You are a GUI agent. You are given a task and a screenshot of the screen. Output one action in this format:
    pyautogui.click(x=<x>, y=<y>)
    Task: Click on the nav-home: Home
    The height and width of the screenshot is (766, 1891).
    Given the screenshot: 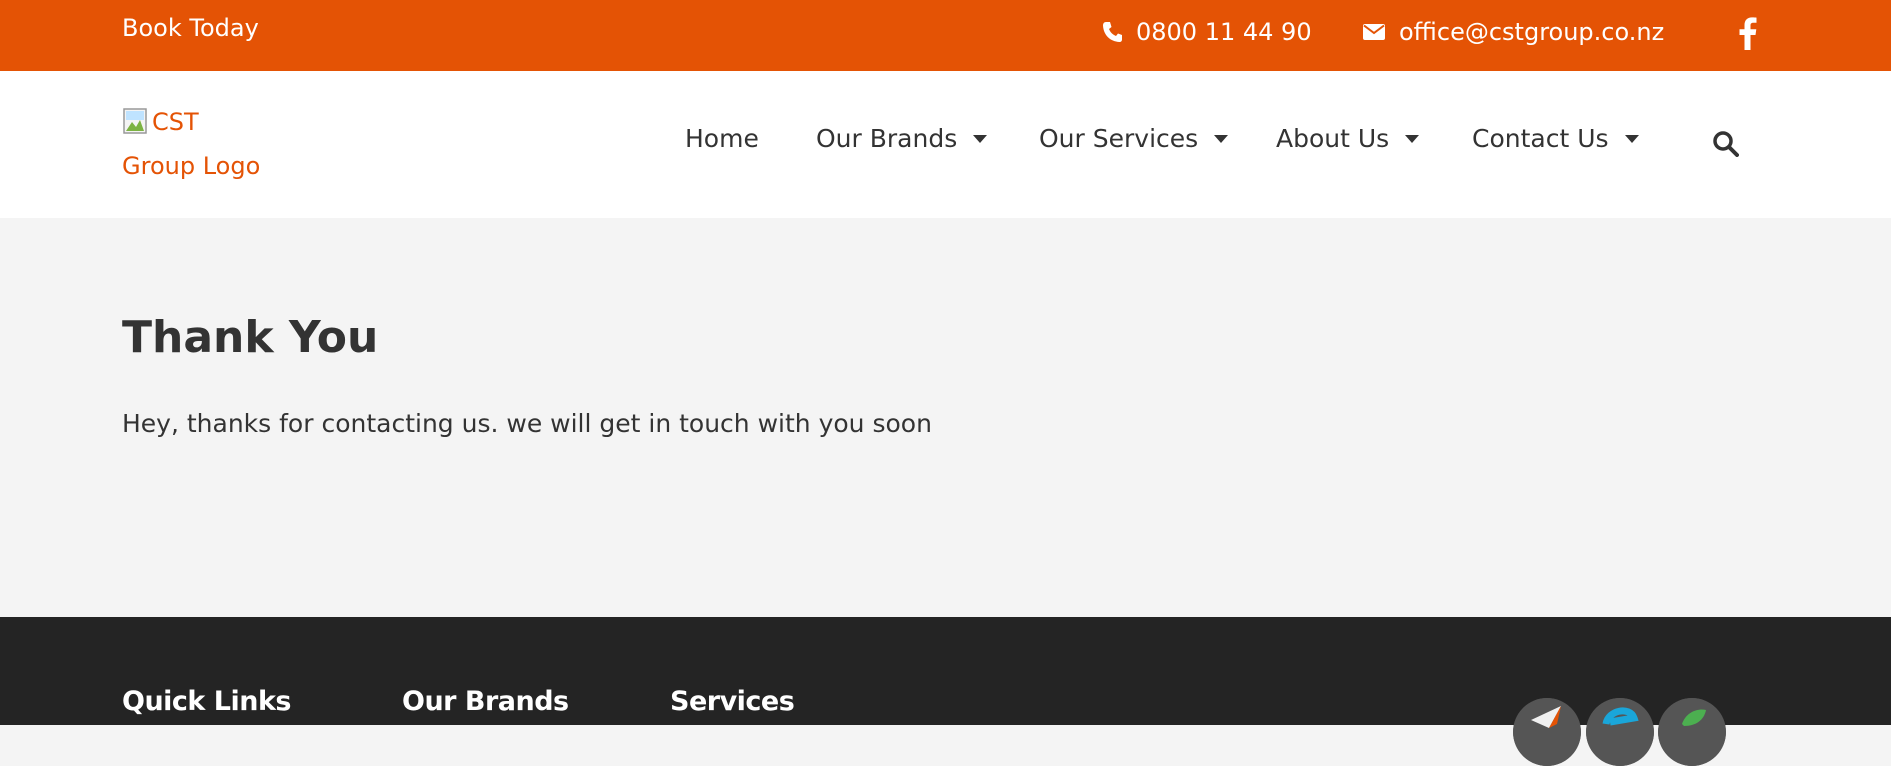 What is the action you would take?
    pyautogui.click(x=722, y=138)
    